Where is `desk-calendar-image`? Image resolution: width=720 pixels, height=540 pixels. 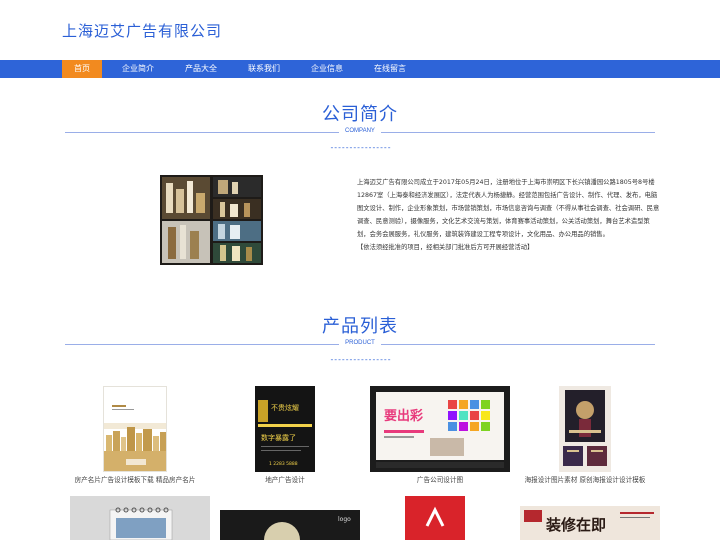
desk-calendar-image is located at coordinates (140, 518).